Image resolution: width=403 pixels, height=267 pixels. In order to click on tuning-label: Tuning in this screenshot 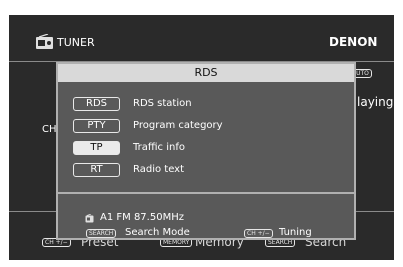, I will do `click(295, 232)`.